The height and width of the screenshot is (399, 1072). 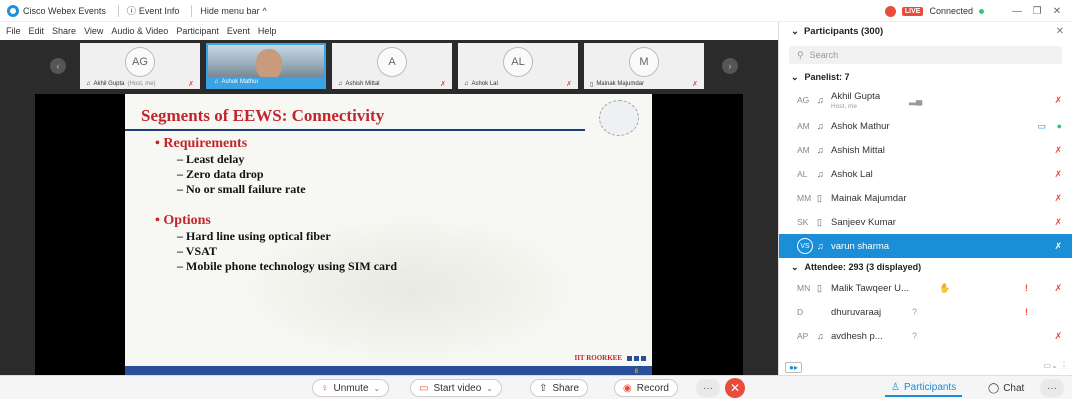 What do you see at coordinates (1006, 388) in the screenshot?
I see `chat-toggle-button: ◯ Chat` at bounding box center [1006, 388].